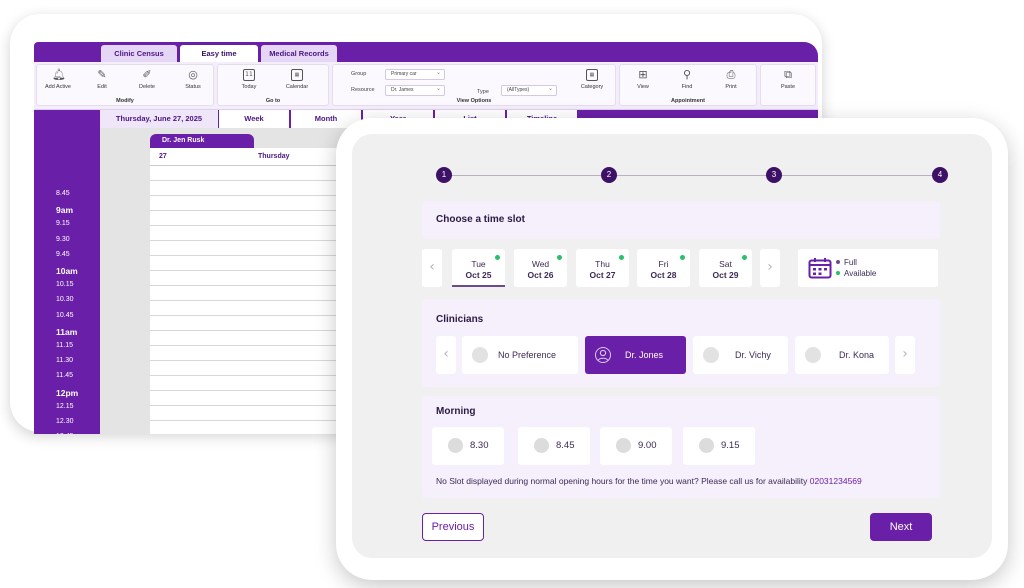 Image resolution: width=1024 pixels, height=588 pixels. What do you see at coordinates (663, 268) in the screenshot?
I see `day-card-fri: Fri Oct 28` at bounding box center [663, 268].